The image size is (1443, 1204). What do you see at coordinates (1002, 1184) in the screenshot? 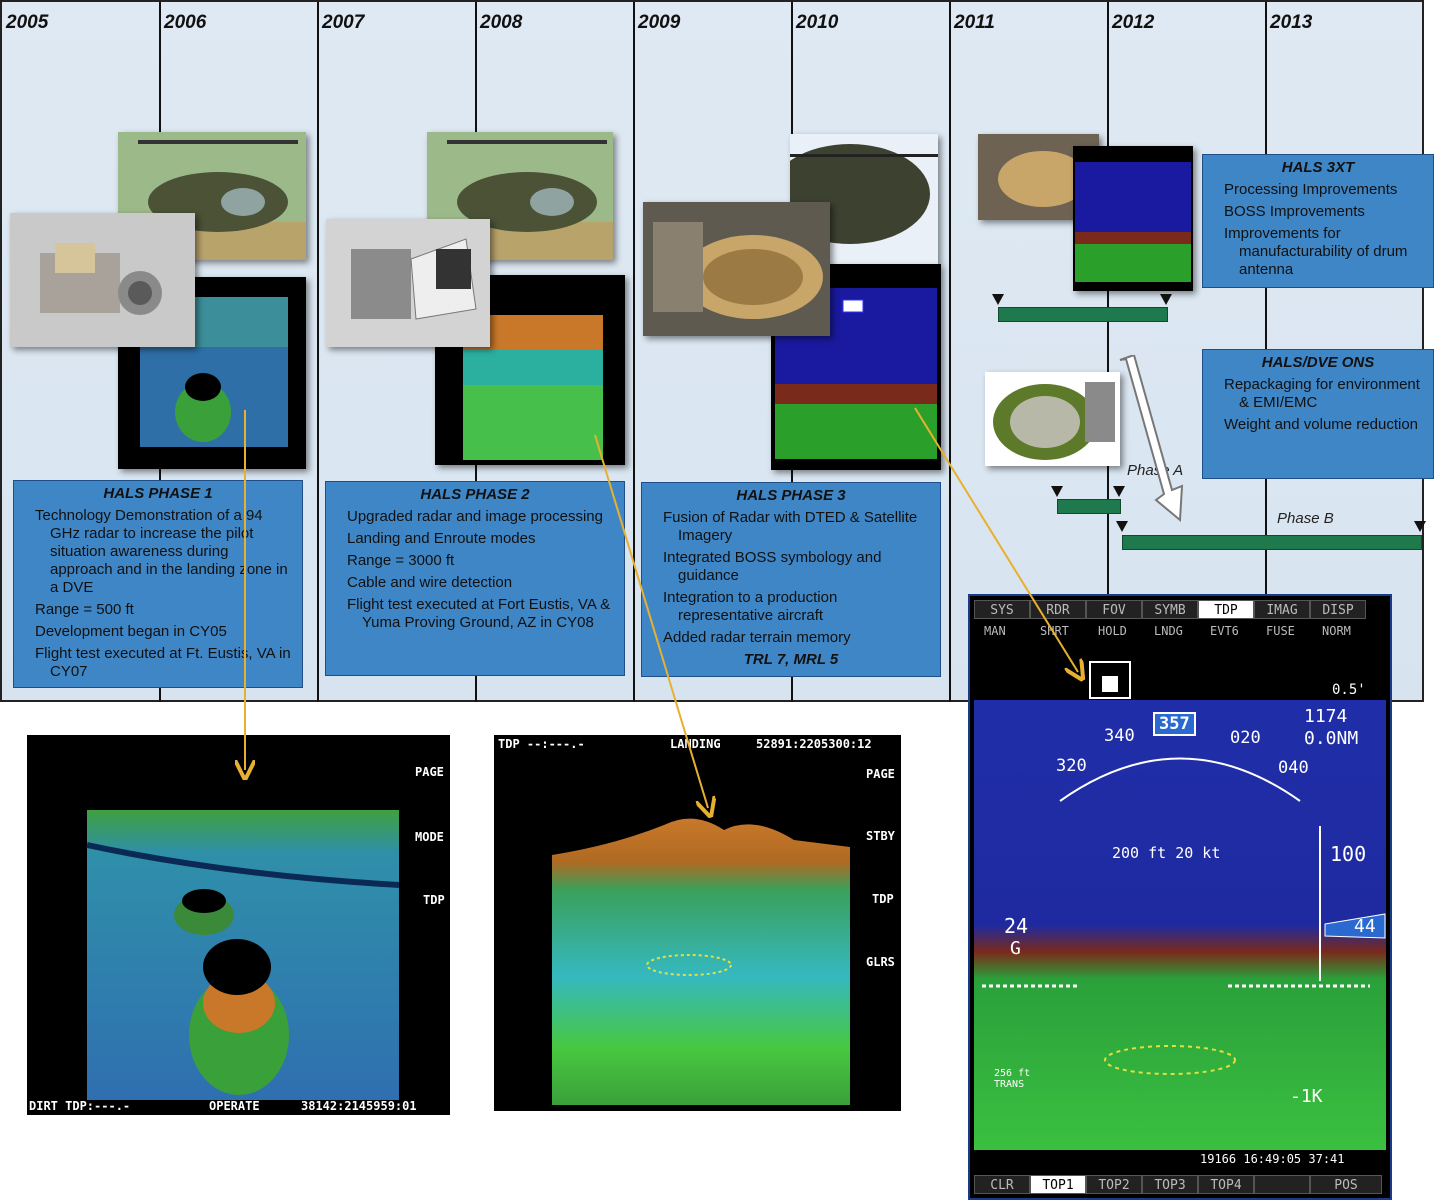
I see `hud-bottom-tab: CLR` at bounding box center [1002, 1184].